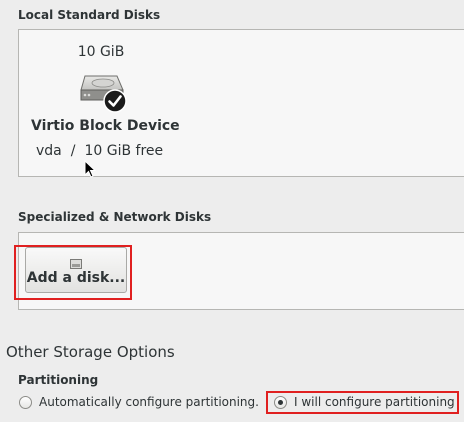 Image resolution: width=464 pixels, height=422 pixels. I want to click on partitioning-label: Partitioning, so click(58, 380).